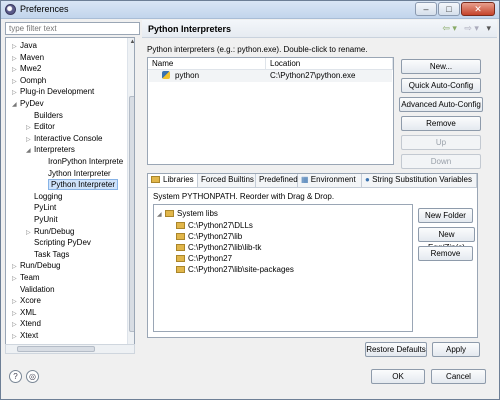 This screenshot has width=500, height=400. I want to click on ok-button: OK, so click(398, 376).